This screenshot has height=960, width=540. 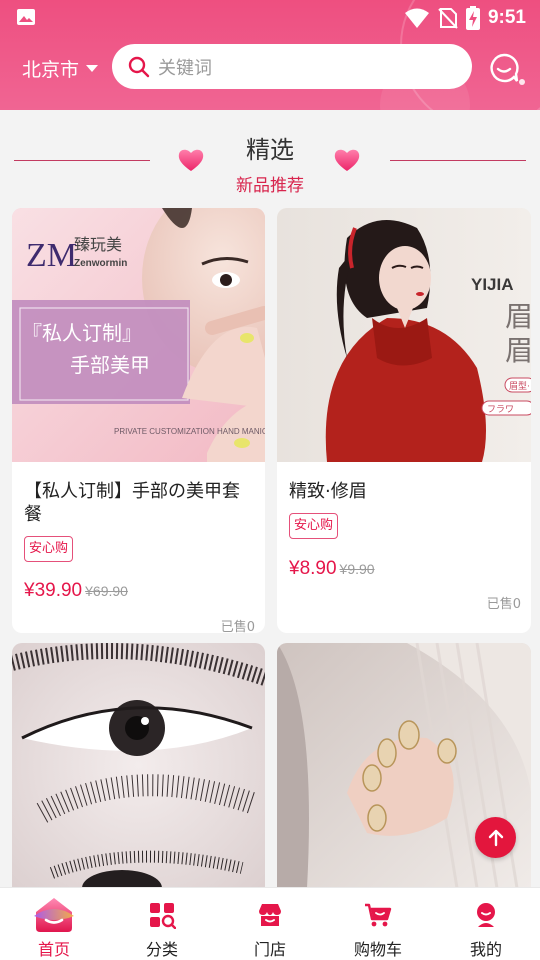 What do you see at coordinates (92, 68) in the screenshot?
I see `caret-down-icon` at bounding box center [92, 68].